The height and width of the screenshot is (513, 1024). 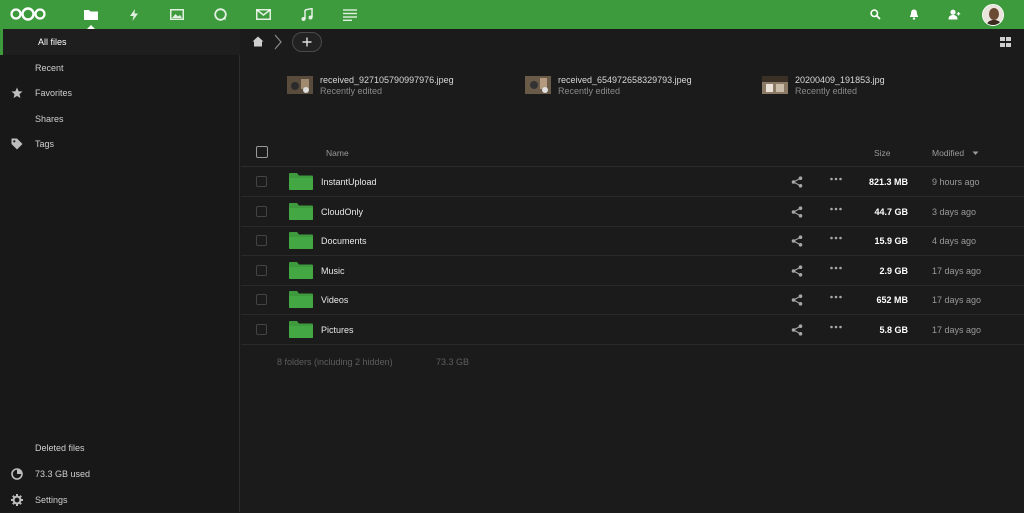 I want to click on file-size: 2.9 GB, so click(x=893, y=270).